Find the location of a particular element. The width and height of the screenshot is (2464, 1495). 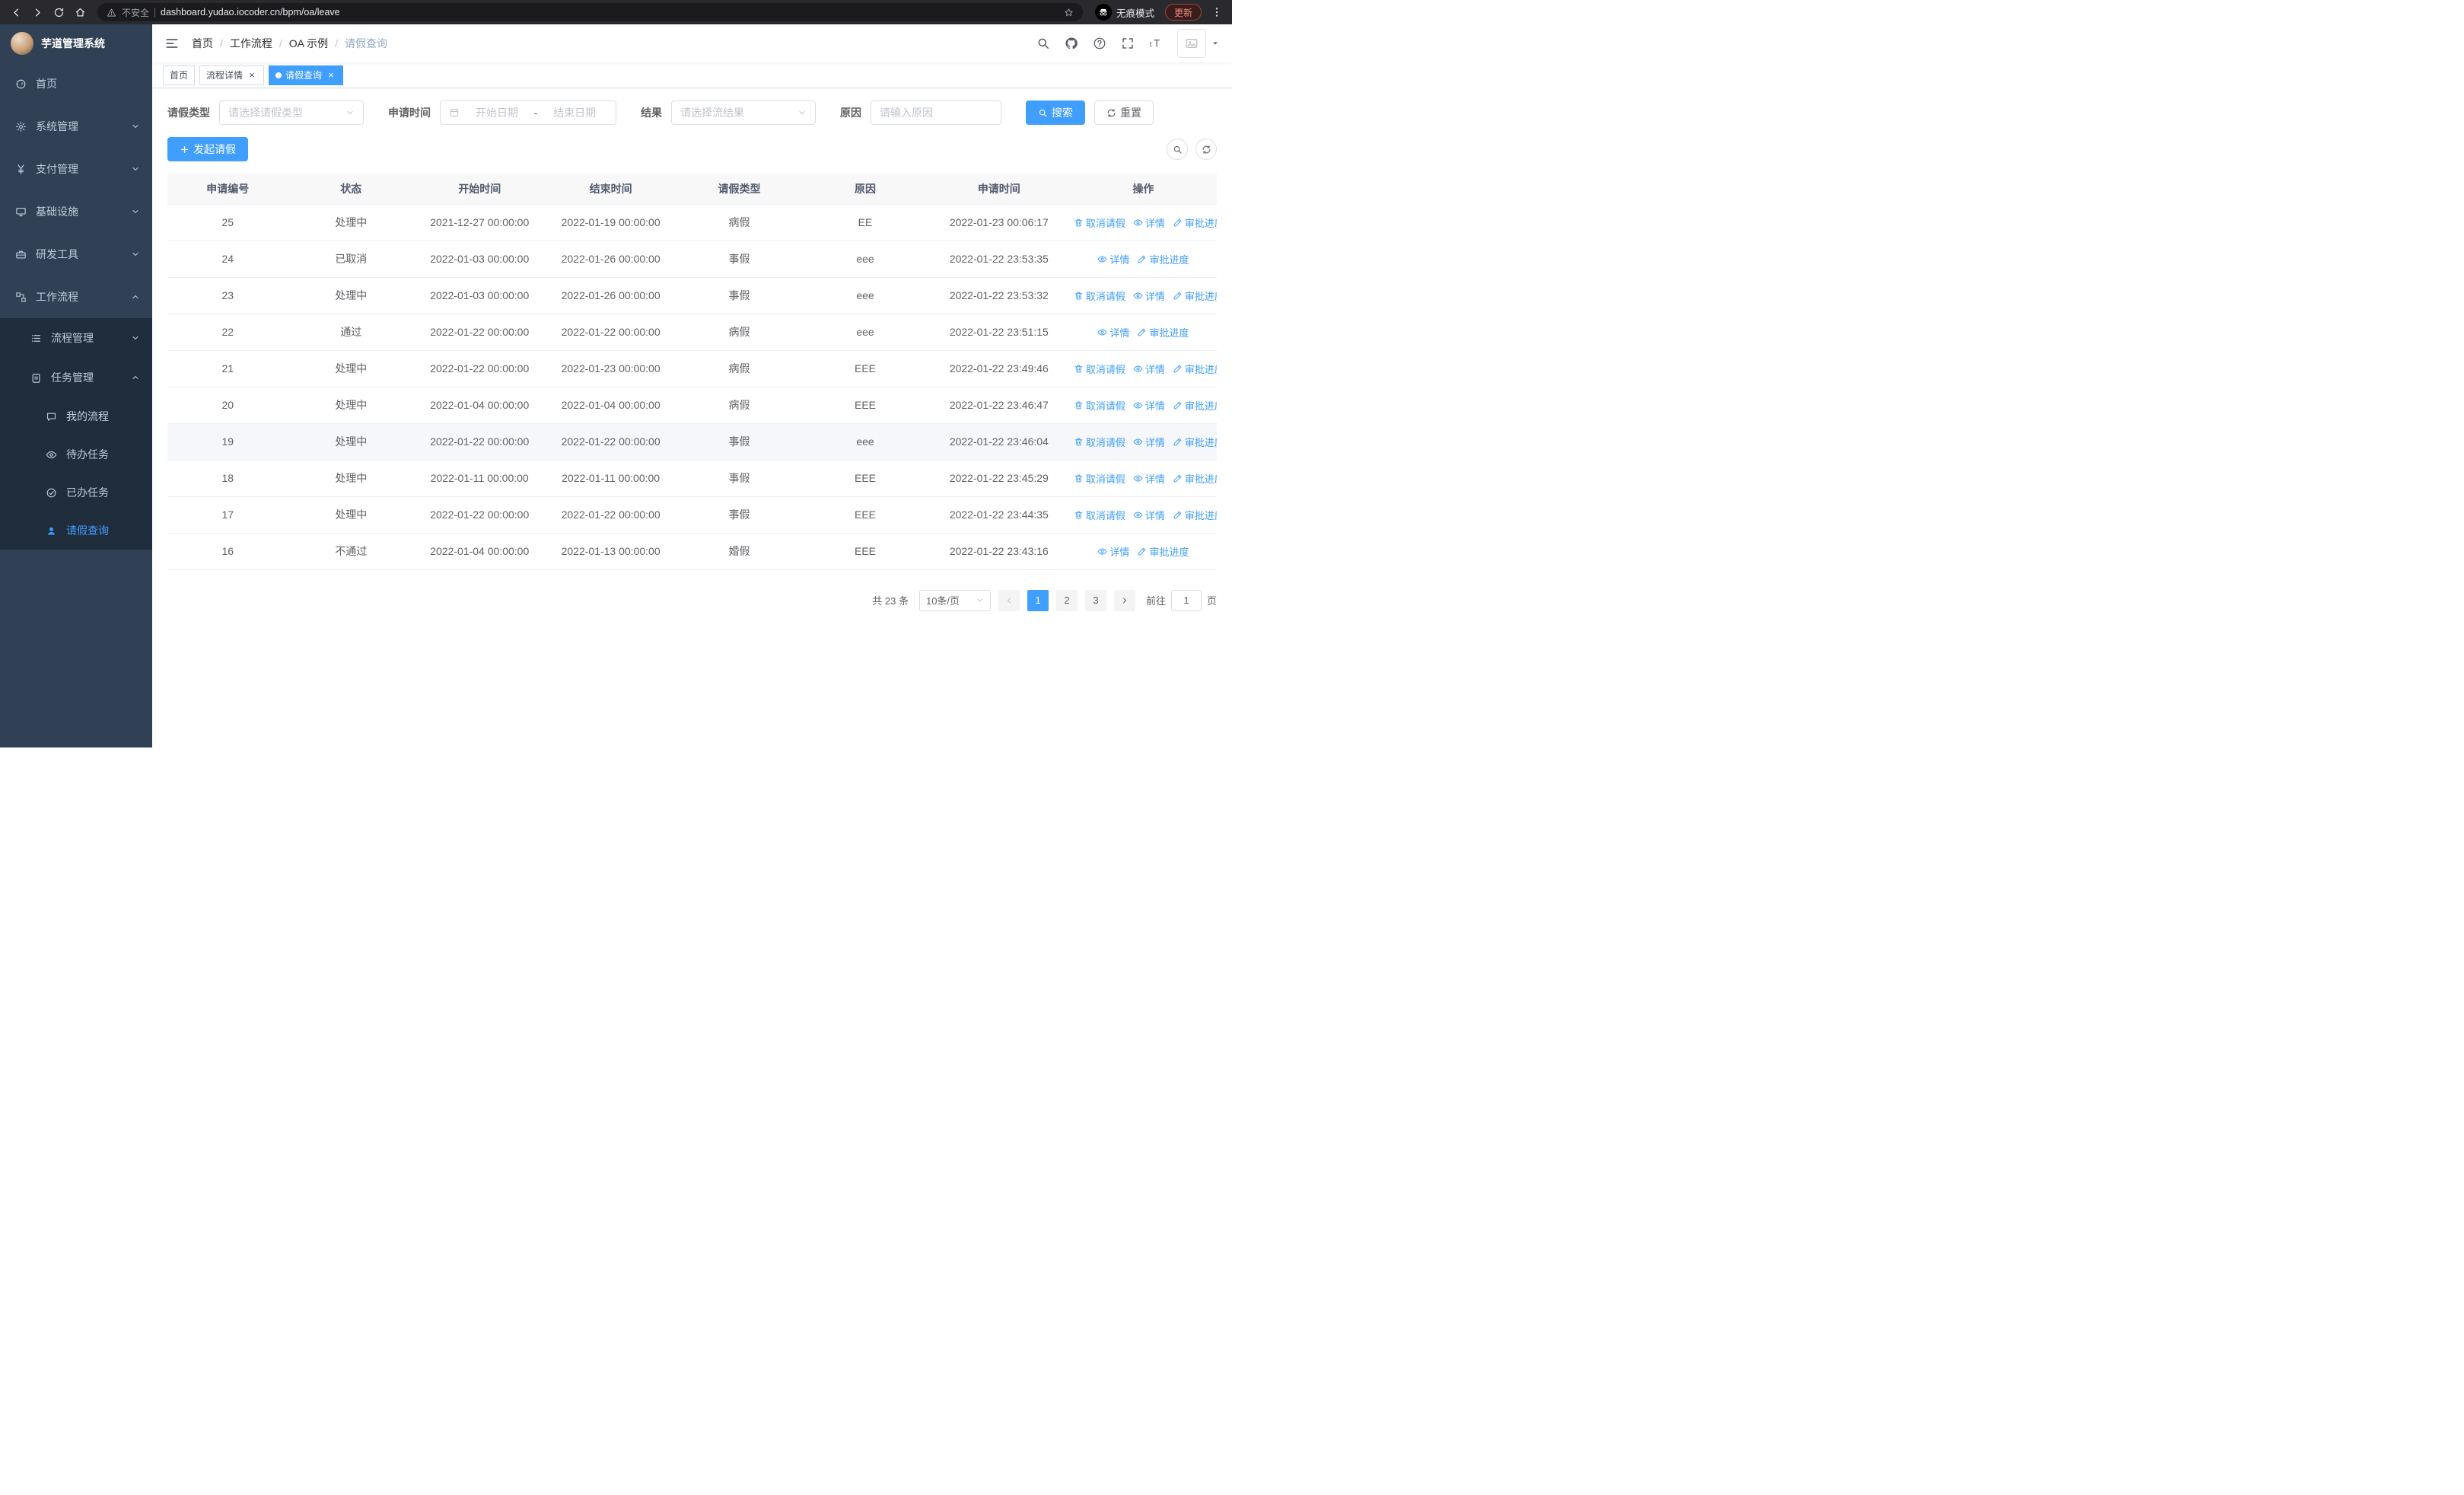

sidebar-item-infrastructure: 基础设施 is located at coordinates (76, 211).